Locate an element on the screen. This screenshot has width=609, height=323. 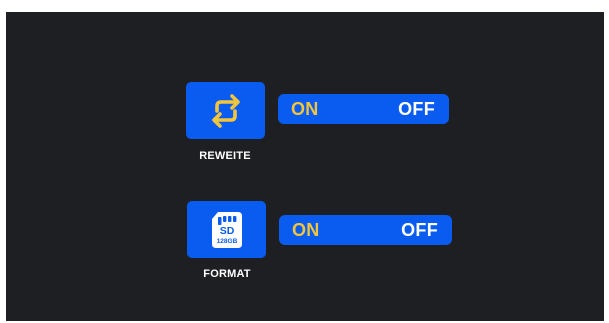
rewrite-icon-tile is located at coordinates (225, 110).